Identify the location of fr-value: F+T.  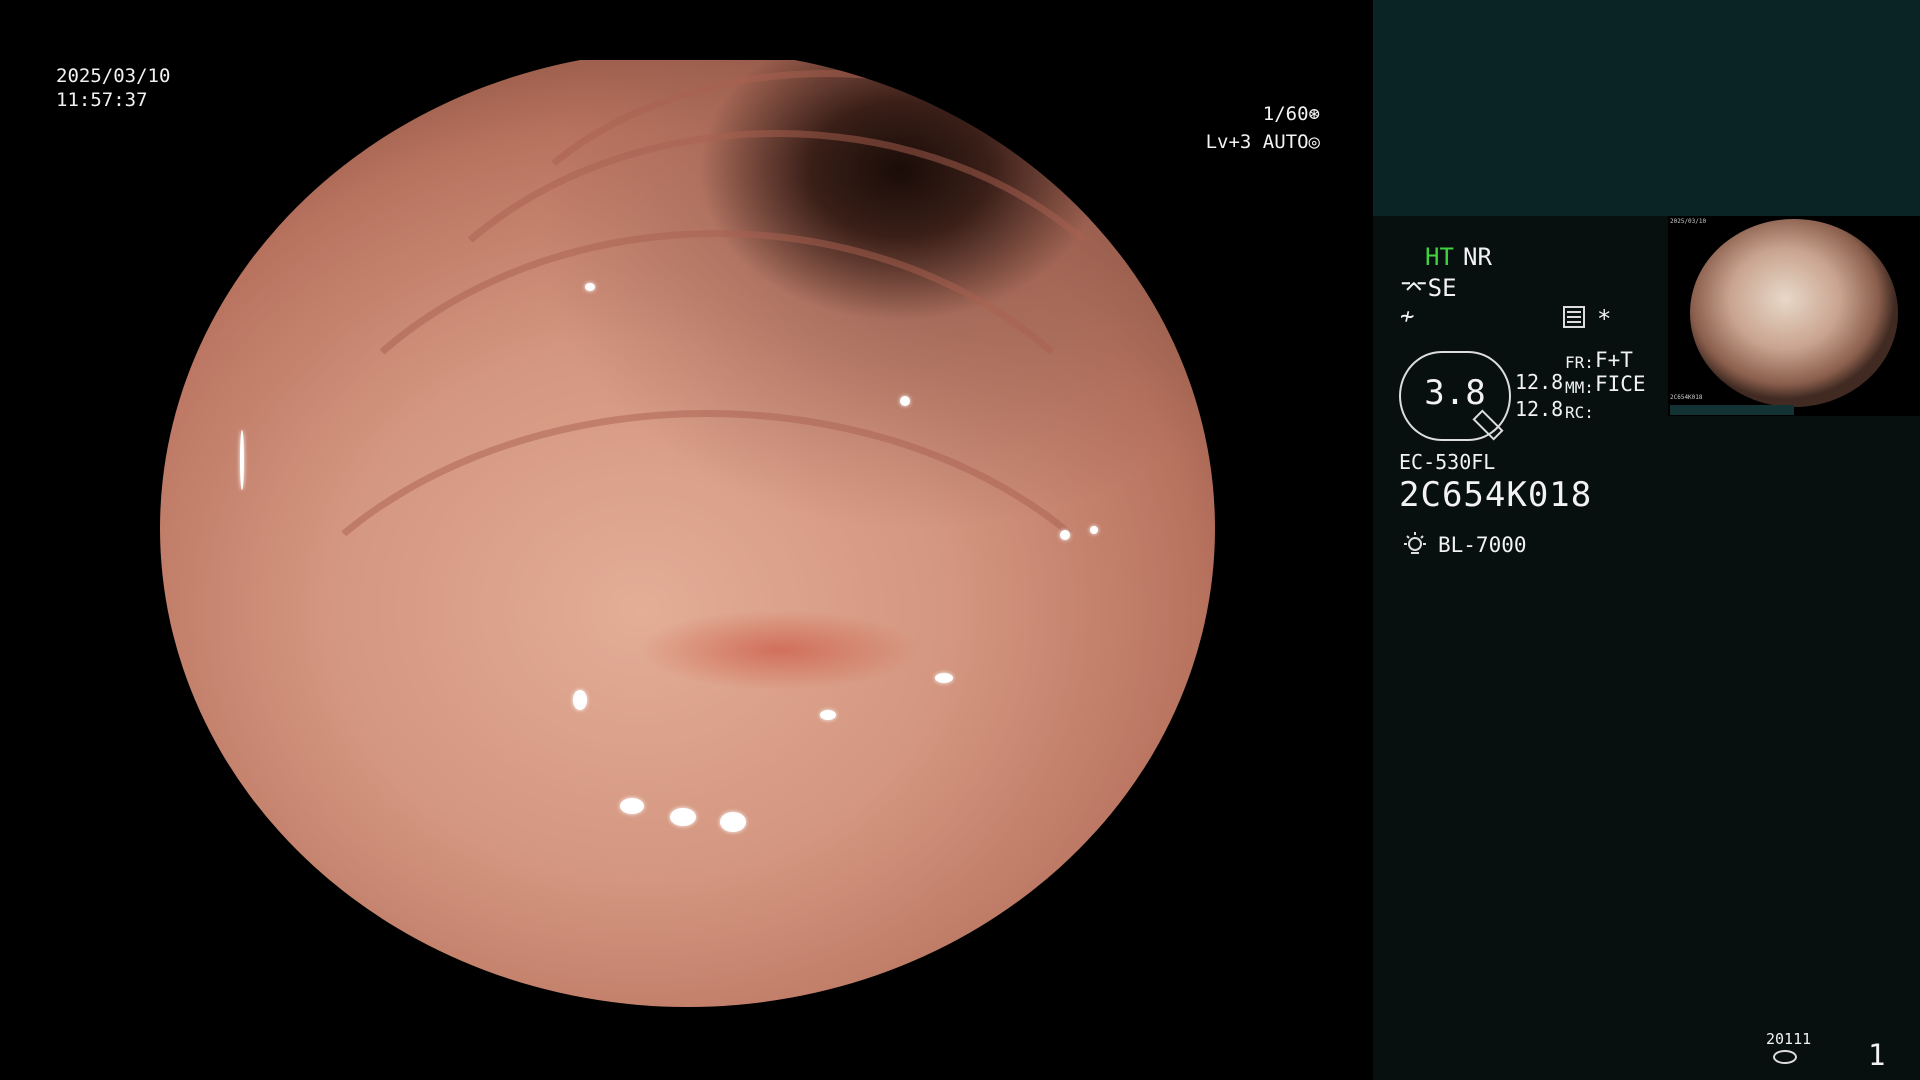
(1614, 360).